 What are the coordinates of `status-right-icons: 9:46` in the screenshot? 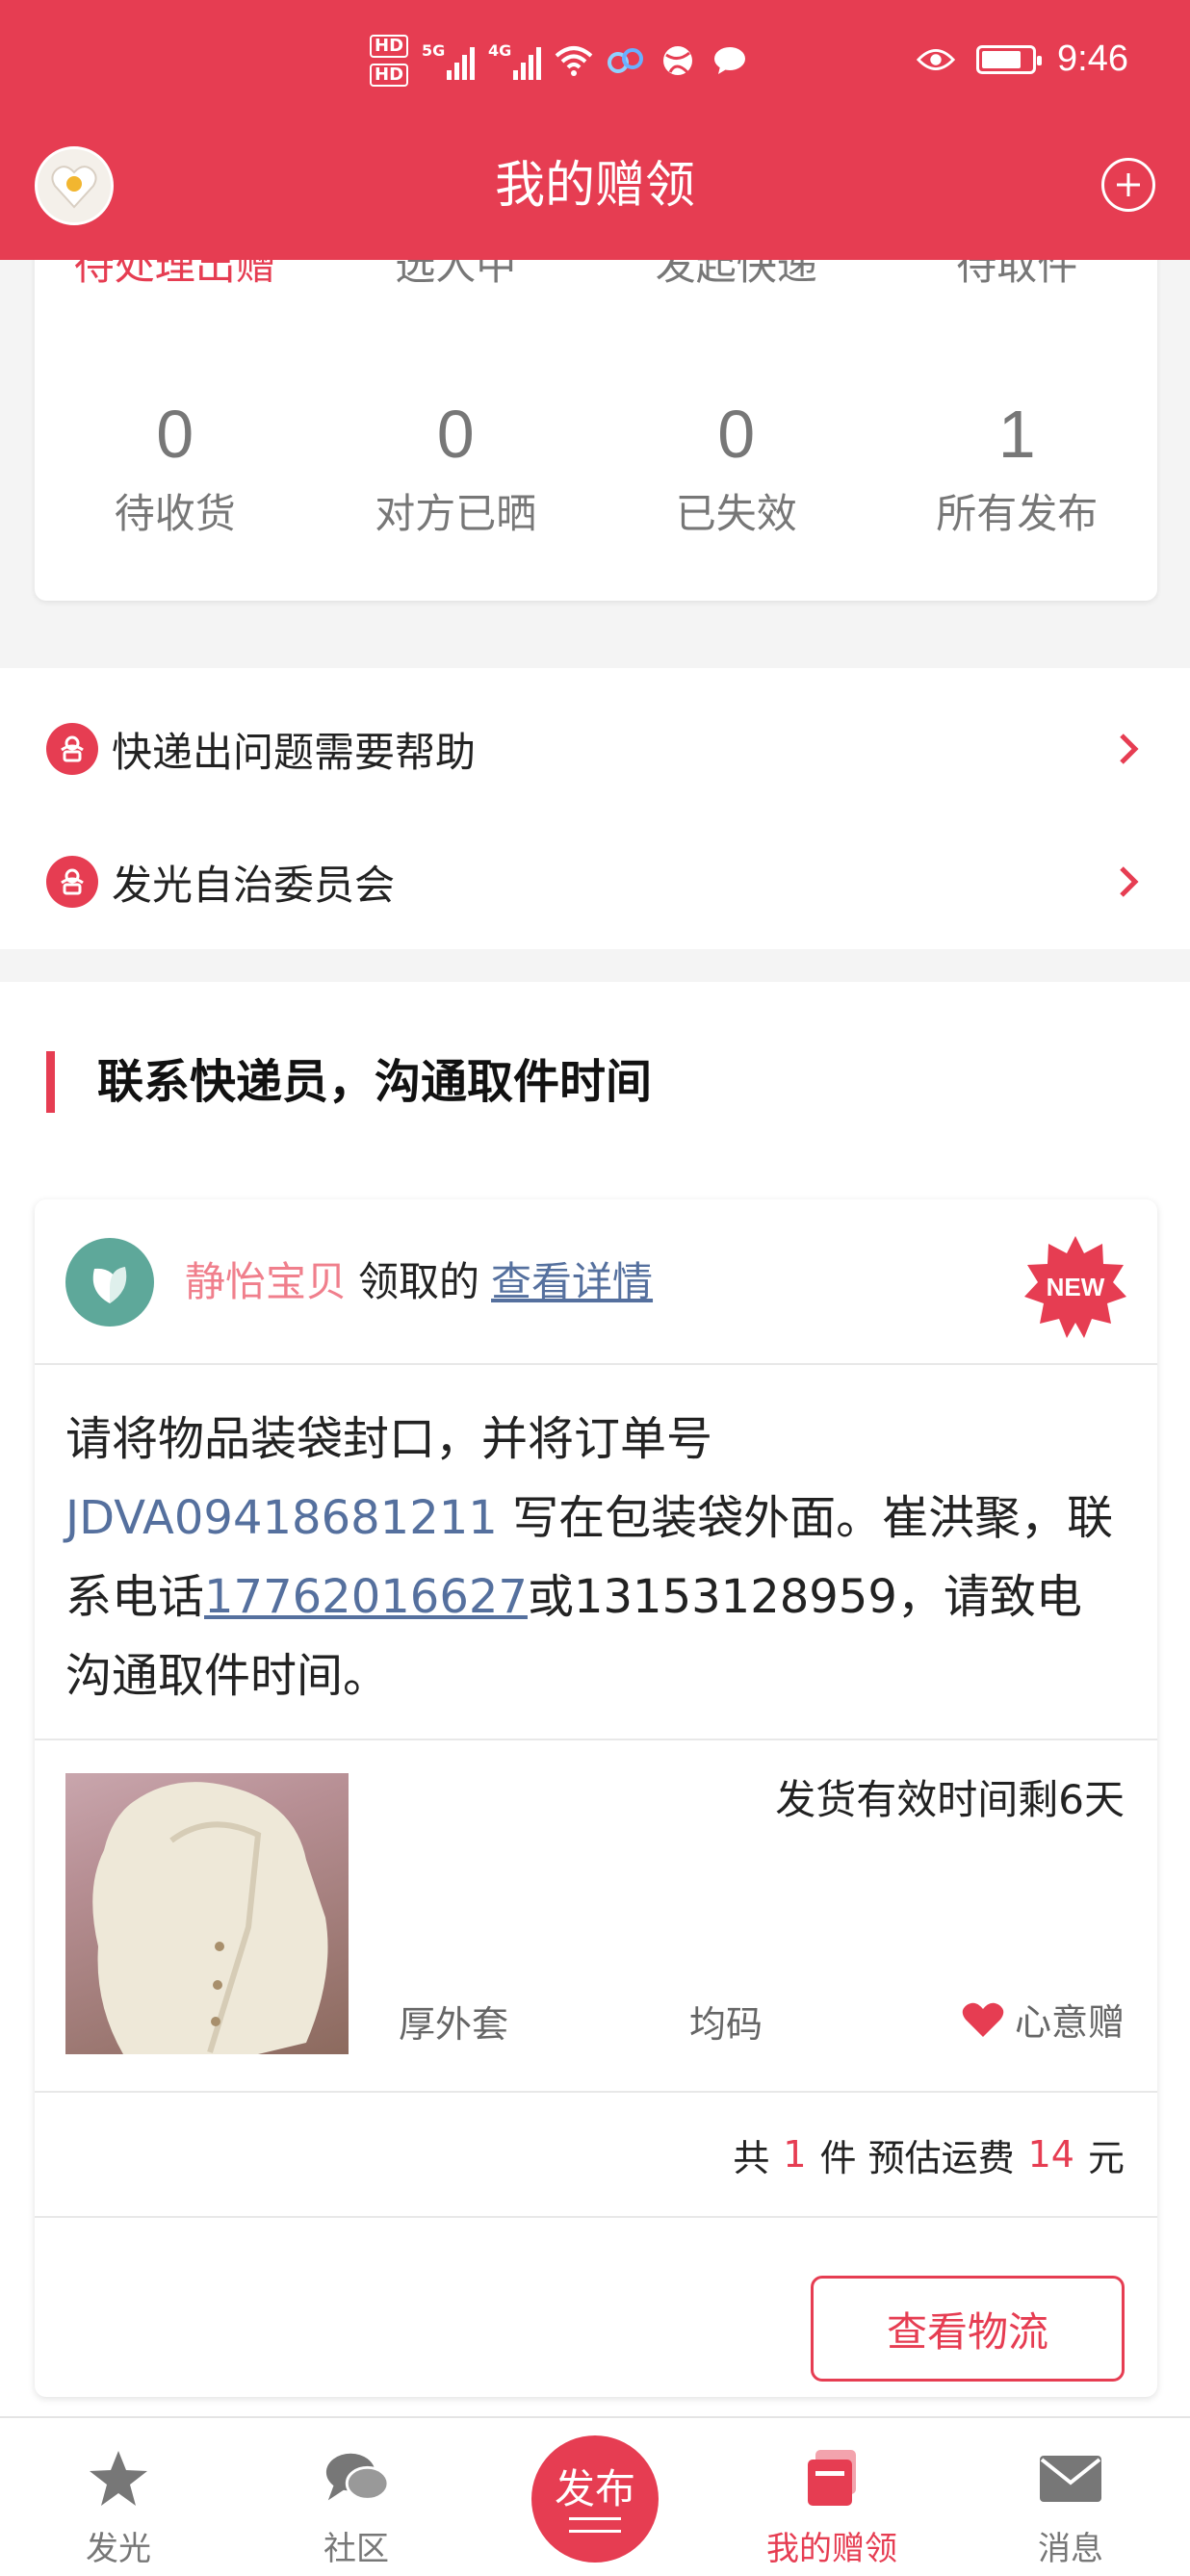 It's located at (1023, 60).